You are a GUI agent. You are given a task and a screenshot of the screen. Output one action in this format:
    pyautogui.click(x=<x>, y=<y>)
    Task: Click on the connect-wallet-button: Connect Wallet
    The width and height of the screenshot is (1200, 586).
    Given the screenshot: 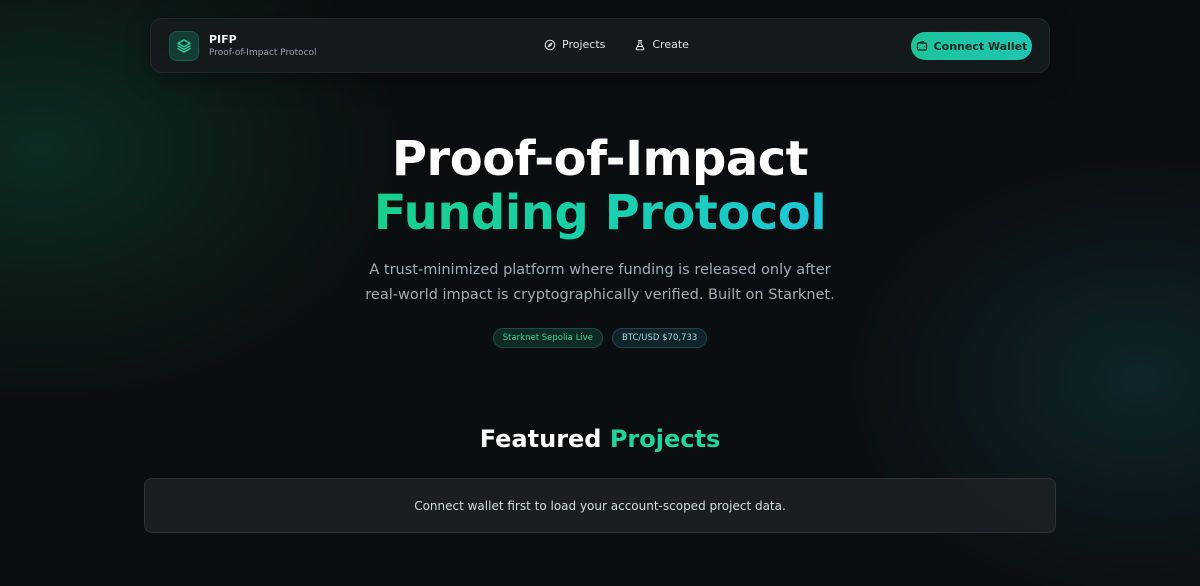 What is the action you would take?
    pyautogui.click(x=971, y=46)
    